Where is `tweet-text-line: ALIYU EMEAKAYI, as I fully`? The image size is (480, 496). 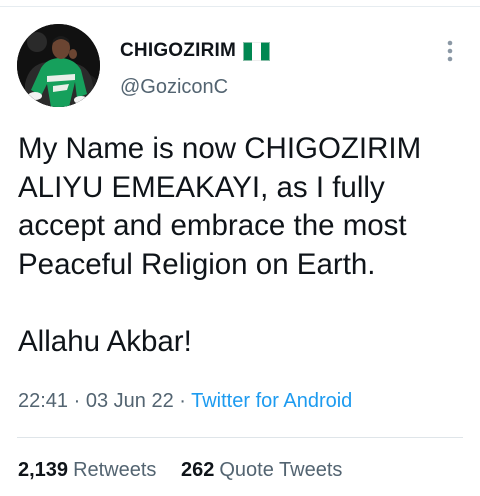 tweet-text-line: ALIYU EMEAKAYI, as I fully is located at coordinates (201, 187).